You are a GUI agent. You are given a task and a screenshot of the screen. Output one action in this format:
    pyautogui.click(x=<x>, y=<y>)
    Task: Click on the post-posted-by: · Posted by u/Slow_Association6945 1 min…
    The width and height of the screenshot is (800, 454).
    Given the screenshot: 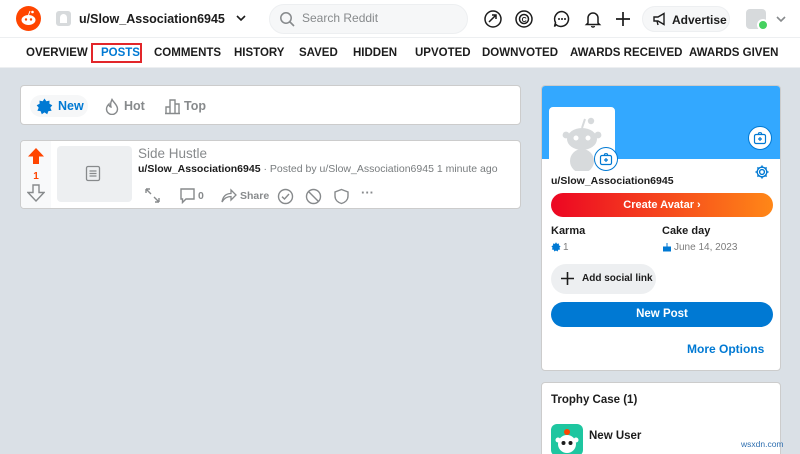 What is the action you would take?
    pyautogui.click(x=380, y=169)
    